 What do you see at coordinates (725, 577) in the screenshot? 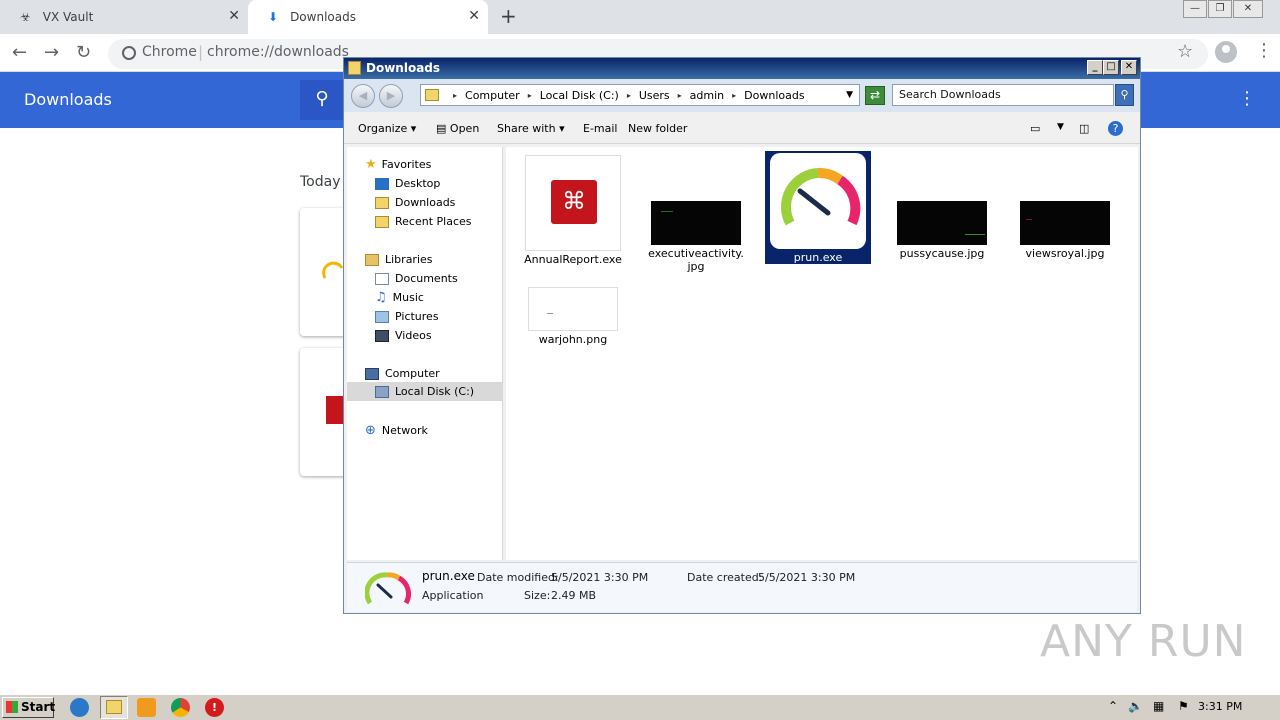
I see `details-created-label: Date created:` at bounding box center [725, 577].